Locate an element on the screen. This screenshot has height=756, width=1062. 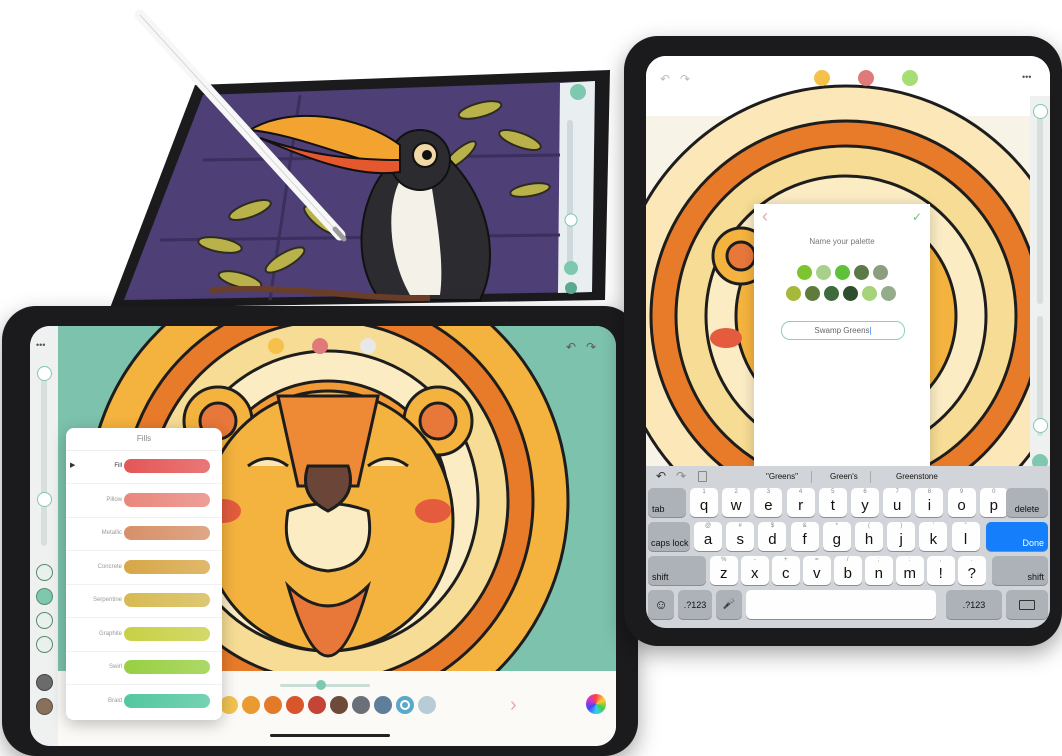
keyboard-undo-icon: ↶ is located at coordinates (661, 476).